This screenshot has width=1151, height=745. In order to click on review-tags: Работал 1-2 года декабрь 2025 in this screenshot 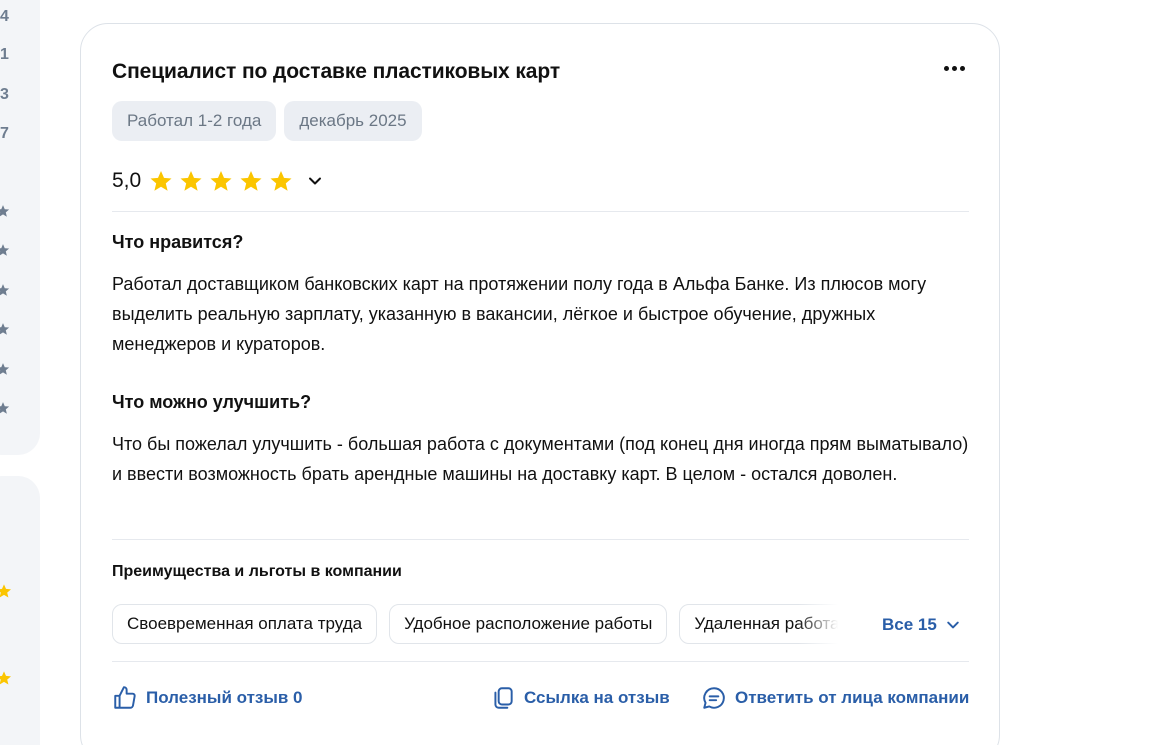, I will do `click(267, 121)`.